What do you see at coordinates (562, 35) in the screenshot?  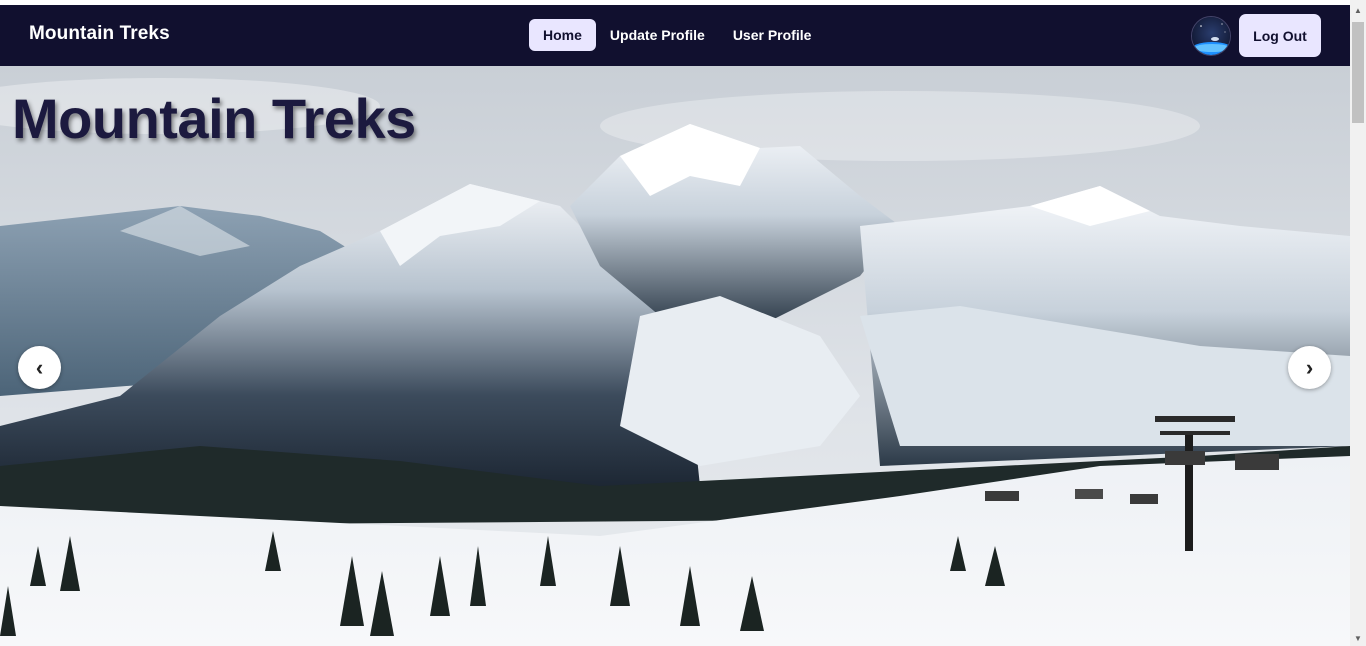 I see `nav-home-link: Home` at bounding box center [562, 35].